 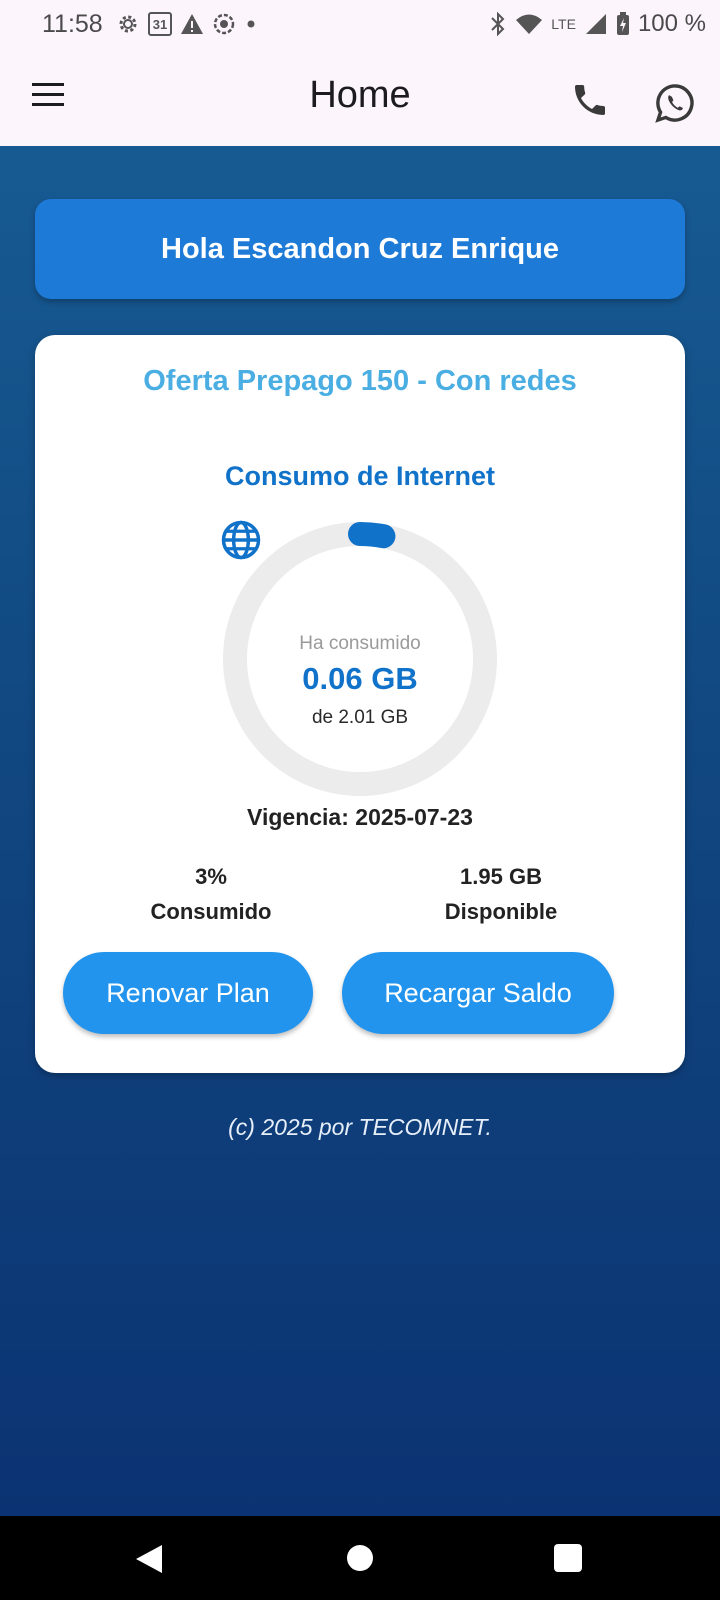 I want to click on gauge-track, so click(x=360, y=659).